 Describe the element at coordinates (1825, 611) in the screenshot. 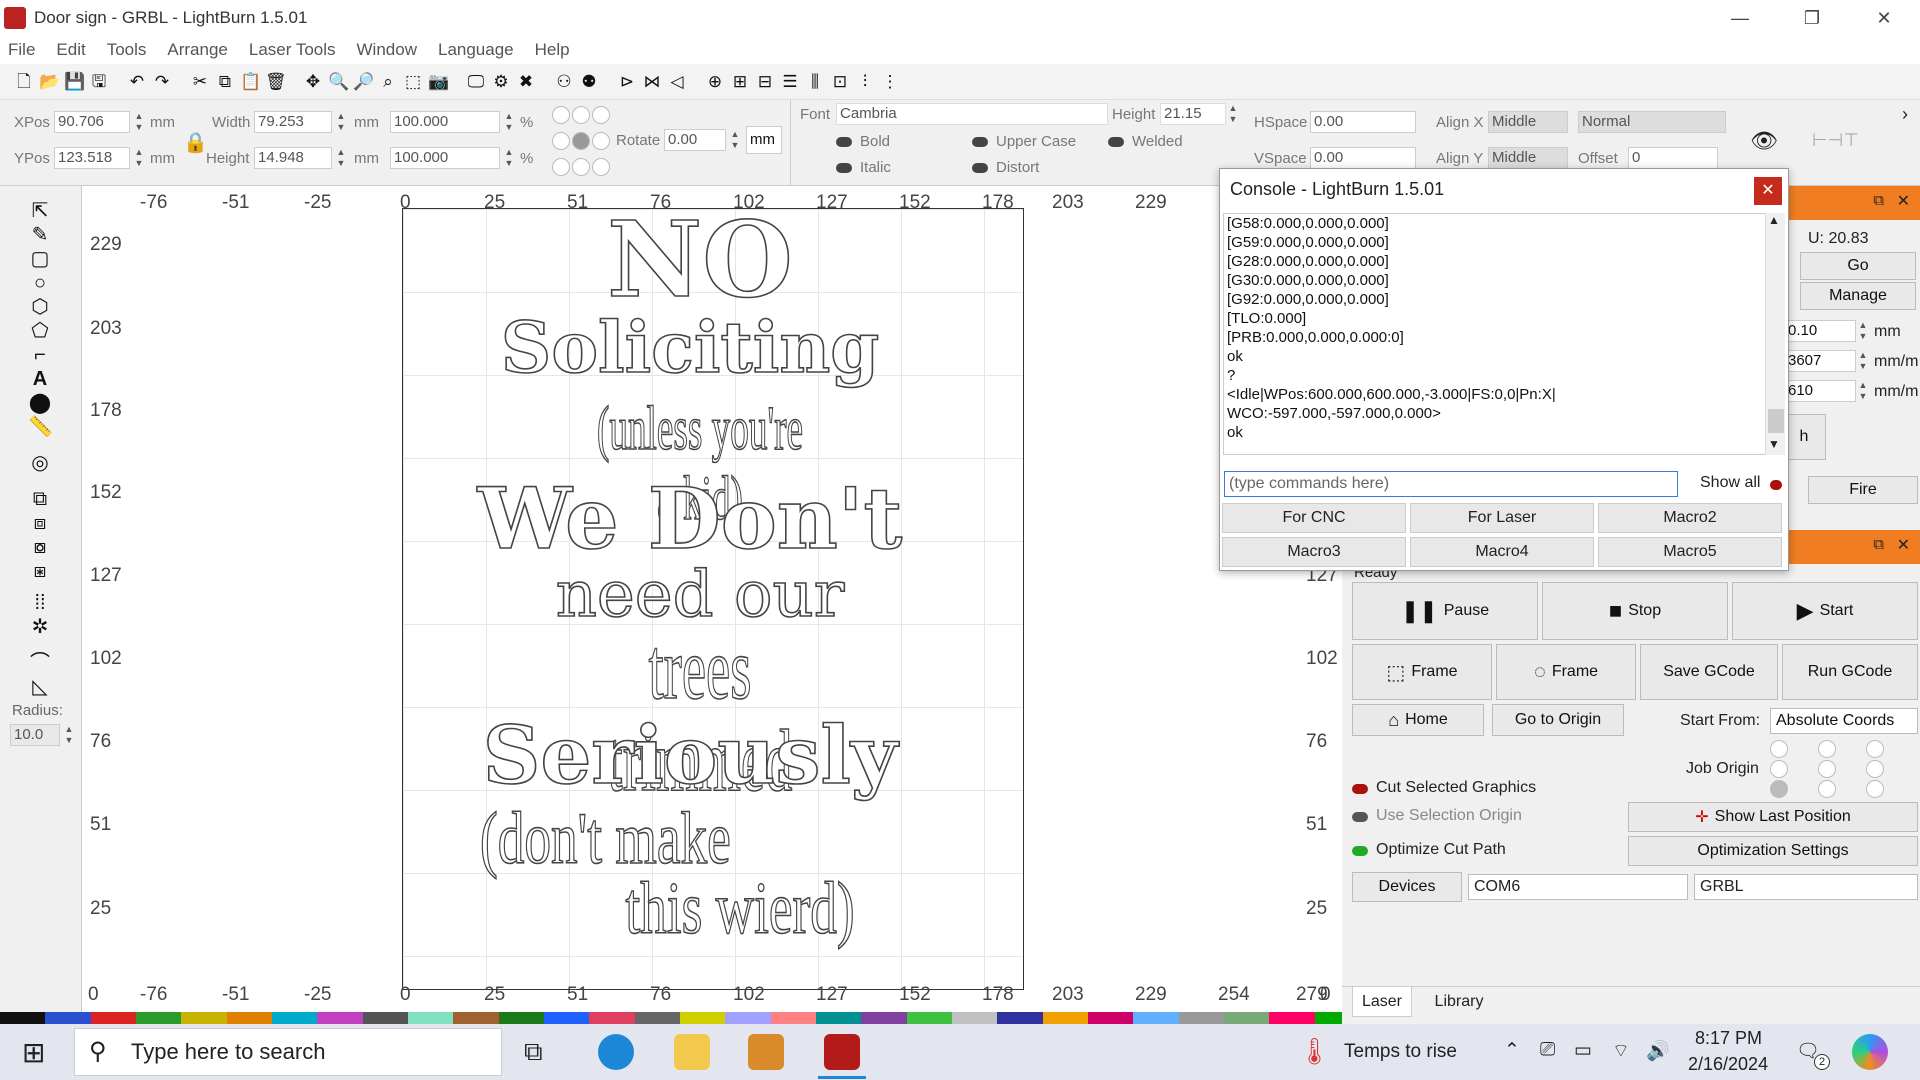

I see `start-button: ▶ Start` at that location.